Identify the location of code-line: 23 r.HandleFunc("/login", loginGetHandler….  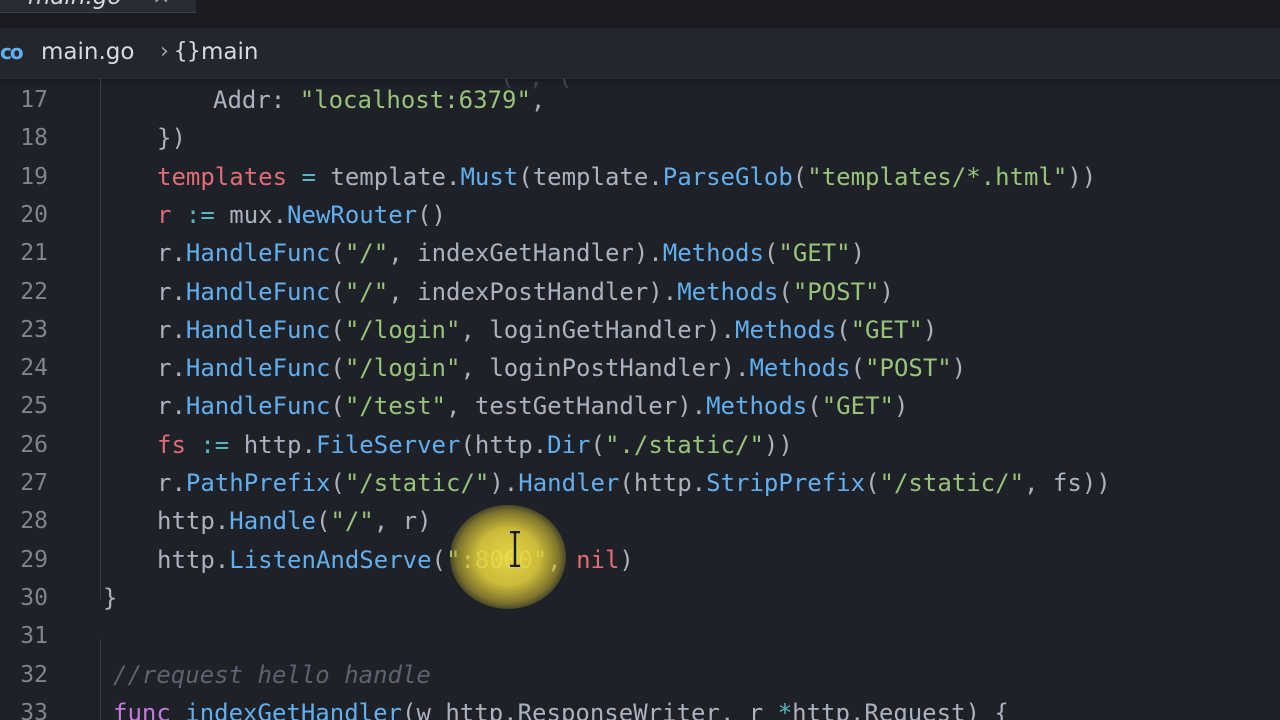
(640, 330).